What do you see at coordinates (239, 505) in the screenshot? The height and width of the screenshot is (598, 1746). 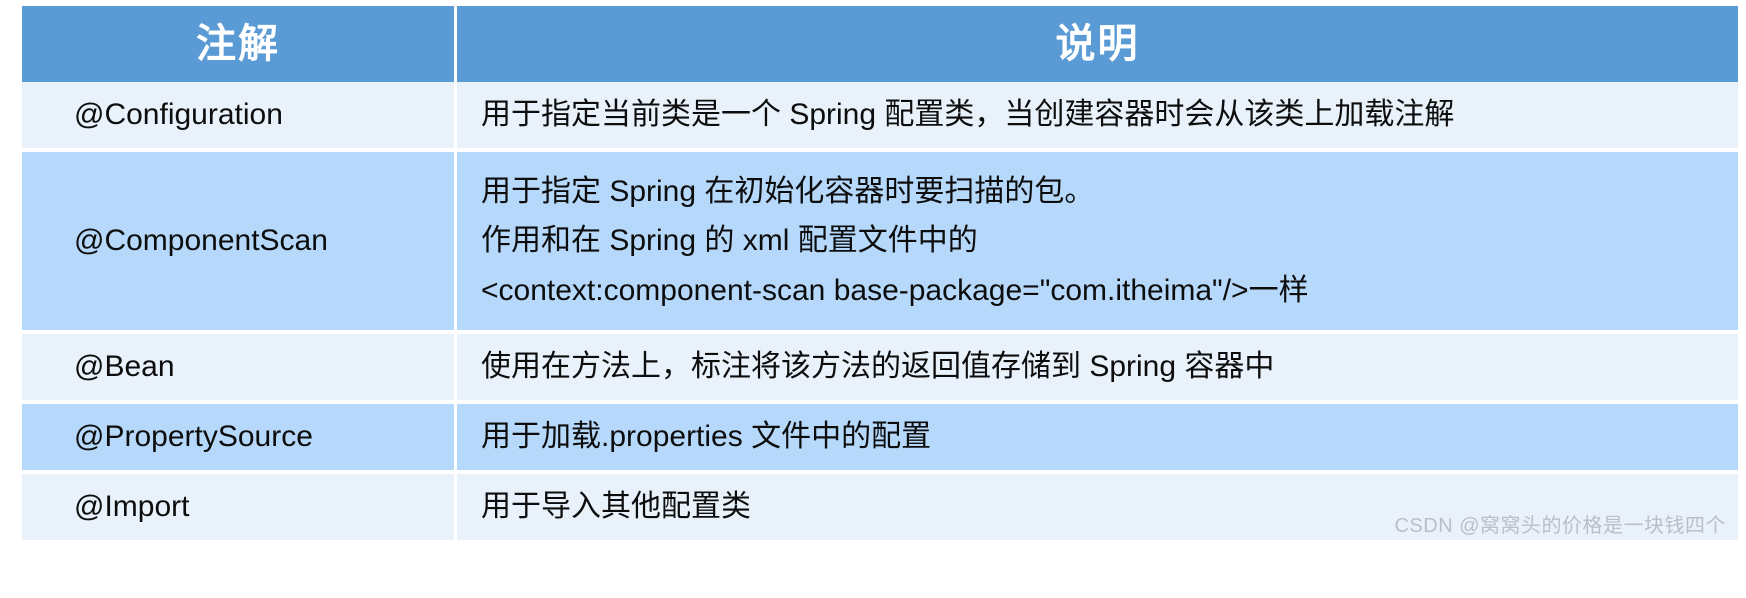 I see `cell-annotation-name: @Import` at bounding box center [239, 505].